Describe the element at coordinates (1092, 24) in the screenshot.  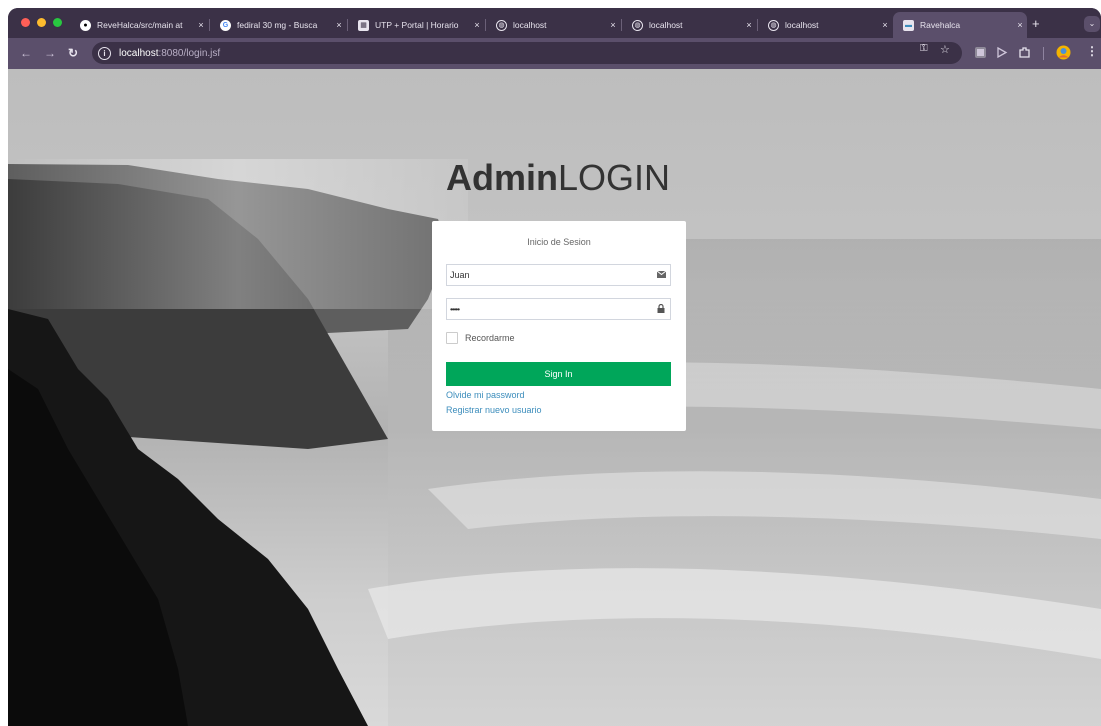
I see `tab-search-button: ⌄` at that location.